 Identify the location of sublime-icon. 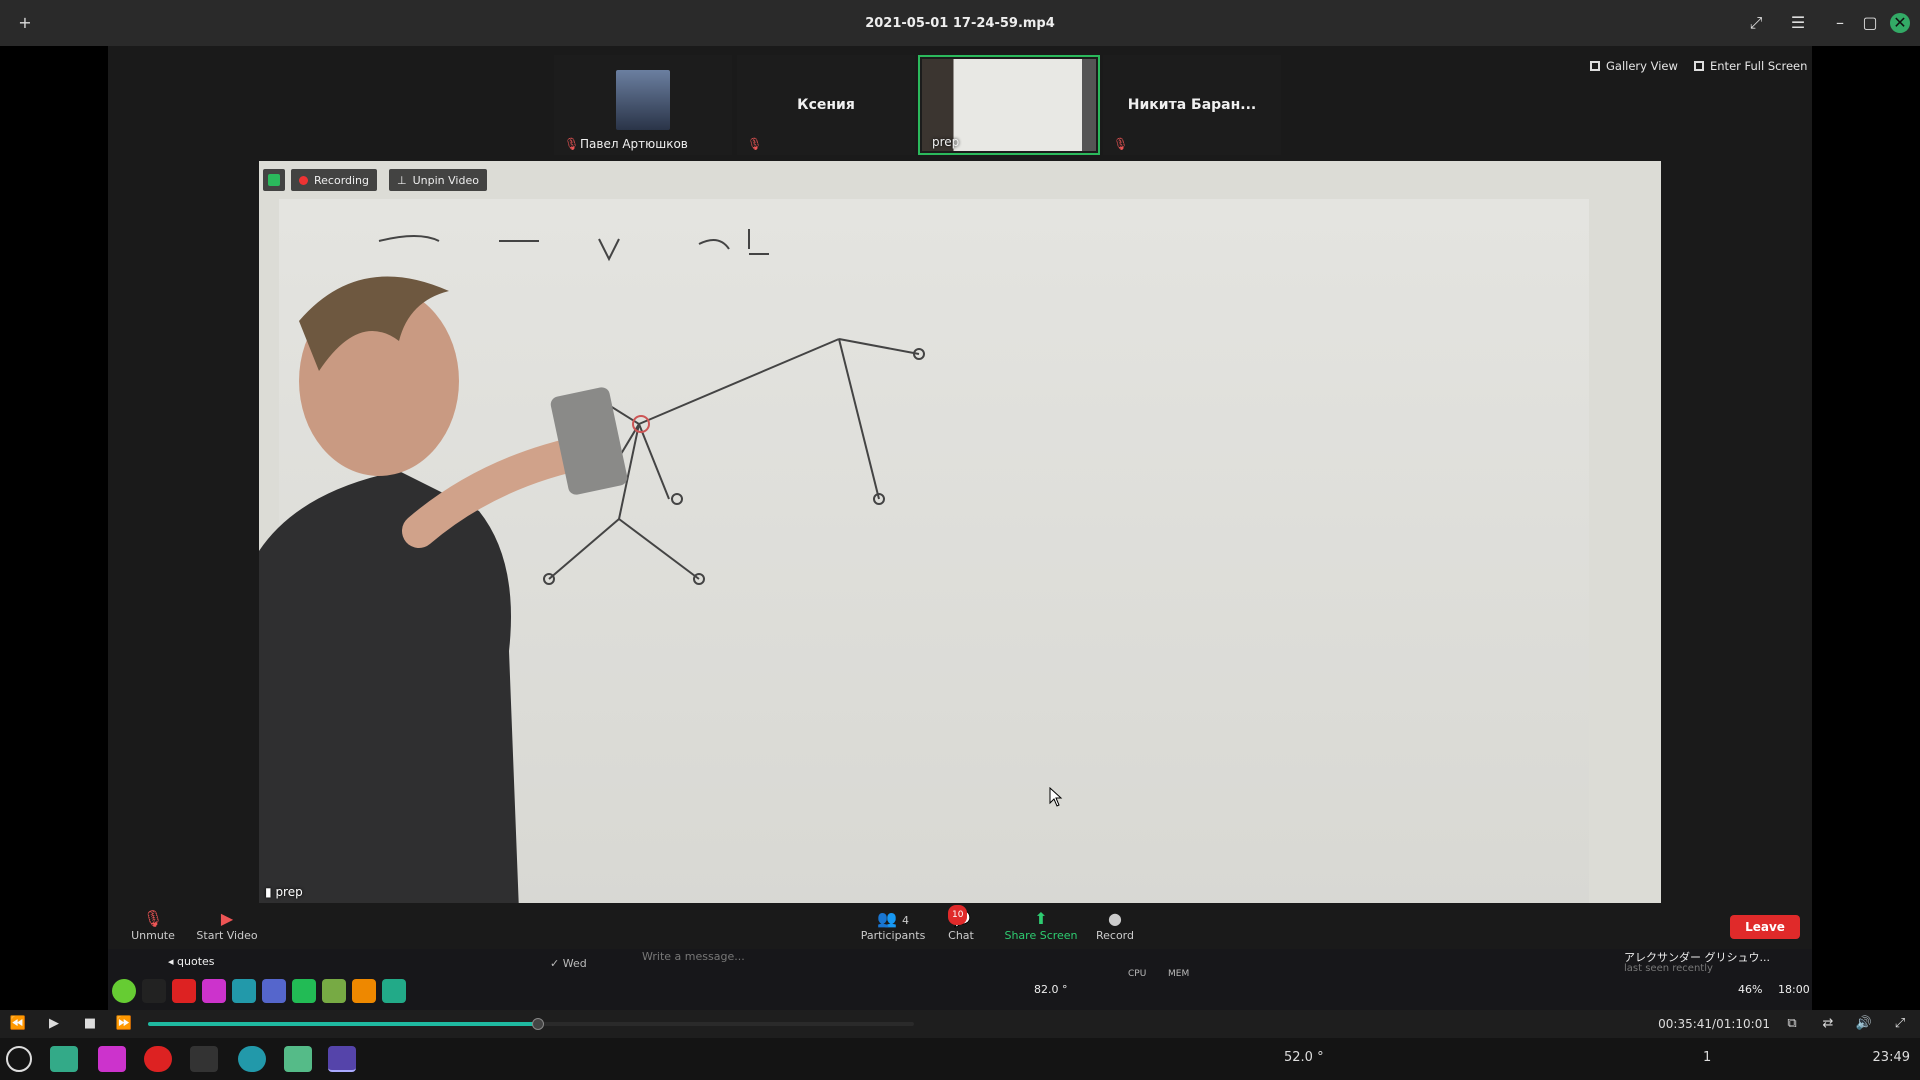
(364, 991).